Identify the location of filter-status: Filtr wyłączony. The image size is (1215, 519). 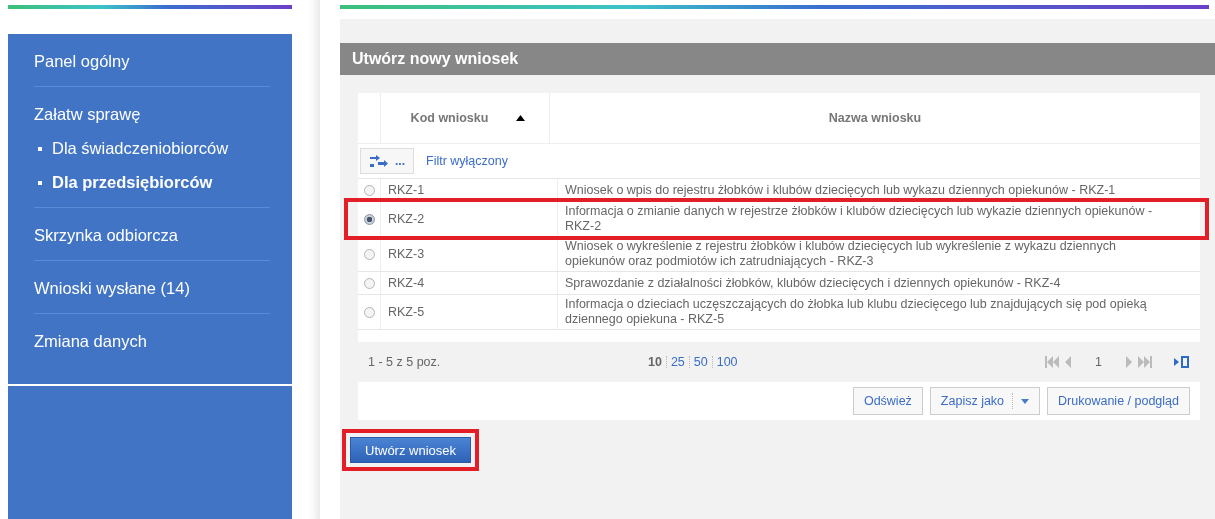
(467, 161).